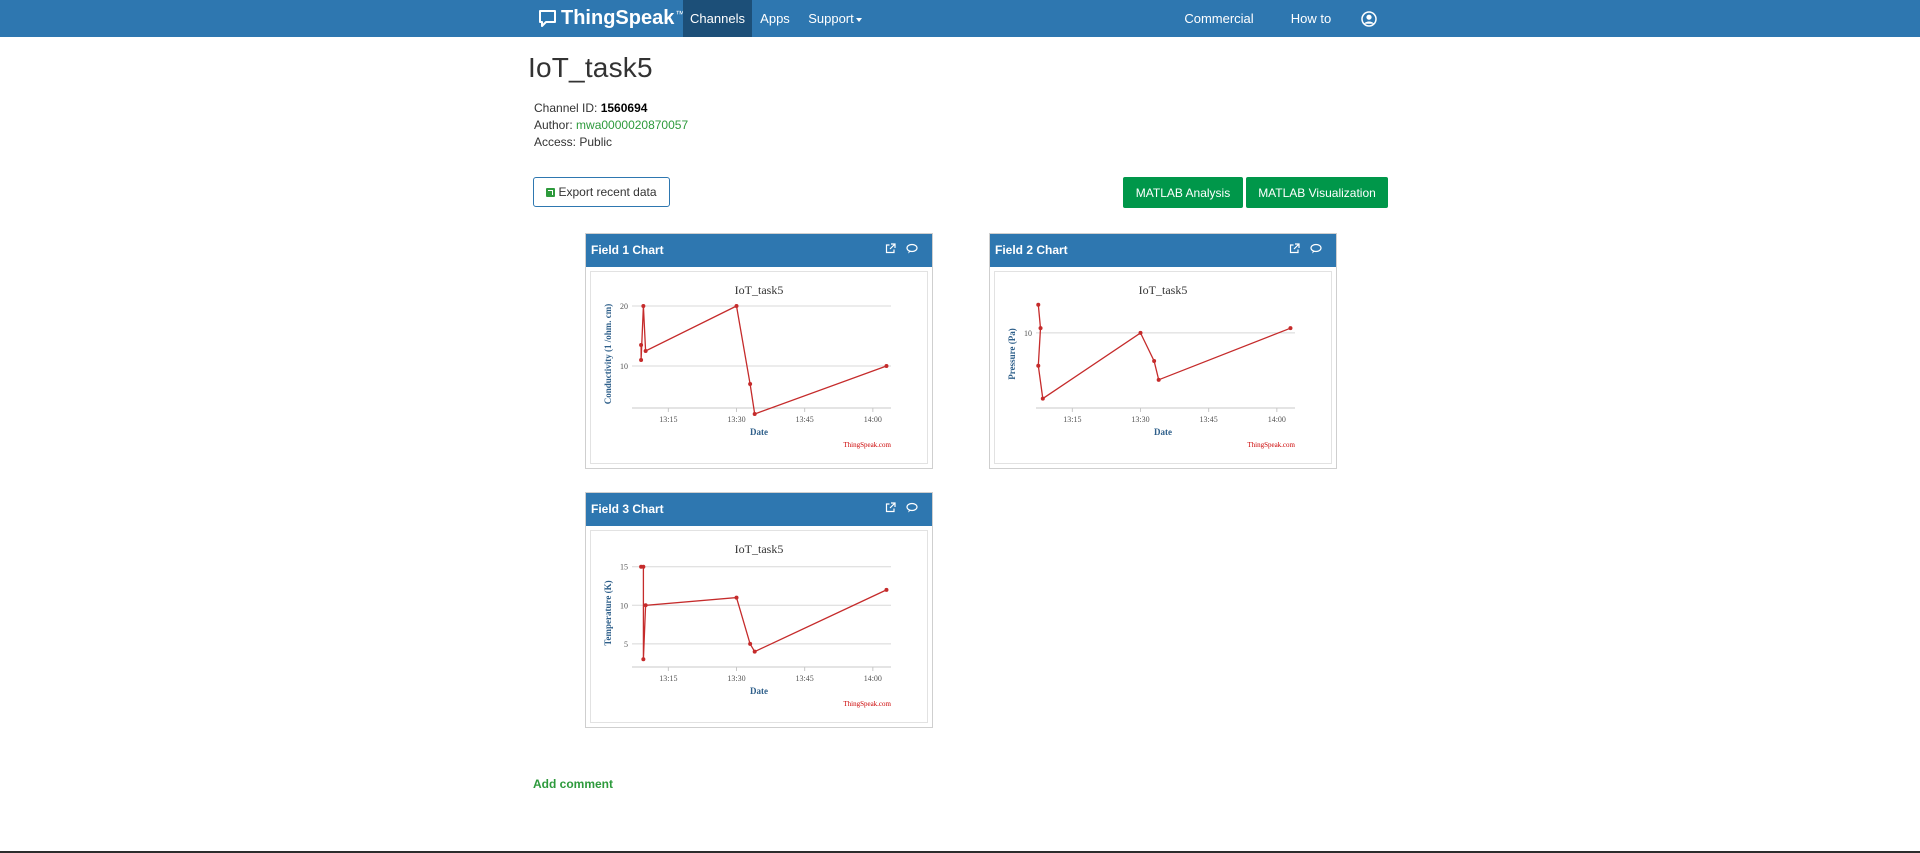 This screenshot has width=1920, height=853. What do you see at coordinates (627, 250) in the screenshot?
I see `widget-title: Field 1 Chart` at bounding box center [627, 250].